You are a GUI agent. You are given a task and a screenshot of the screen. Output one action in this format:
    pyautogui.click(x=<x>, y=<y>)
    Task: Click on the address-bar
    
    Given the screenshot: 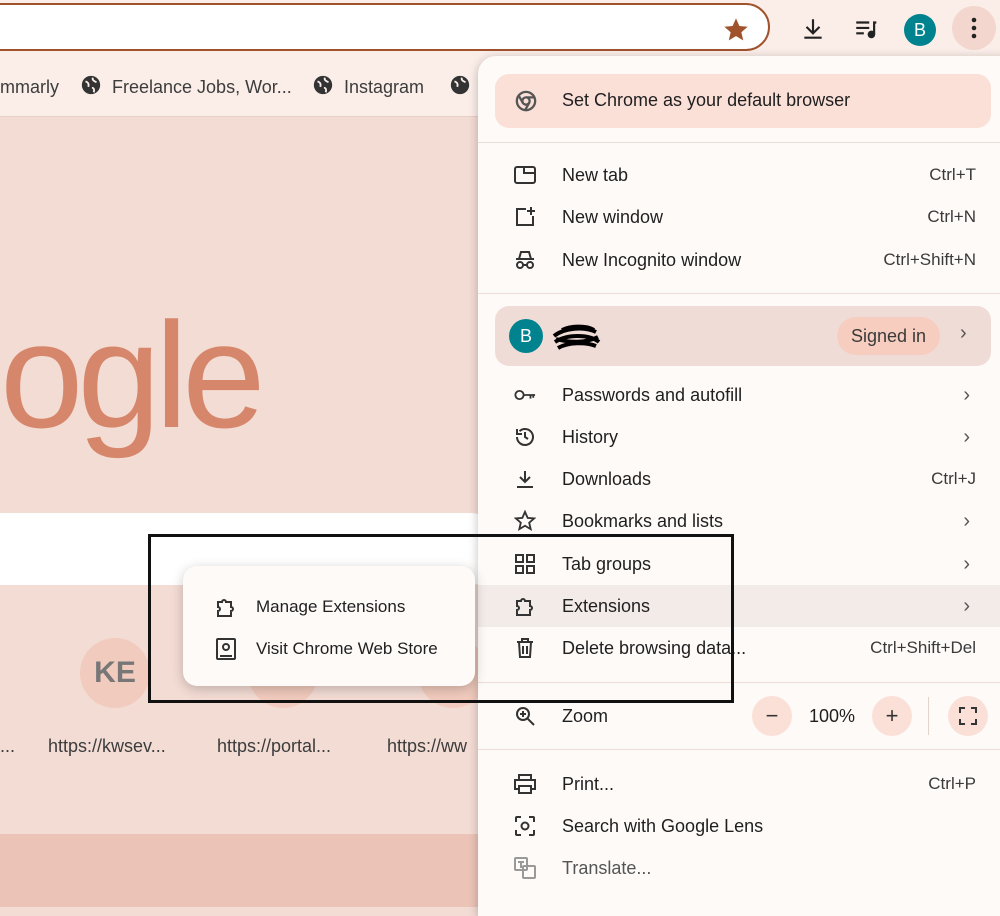 What is the action you would take?
    pyautogui.click(x=385, y=27)
    